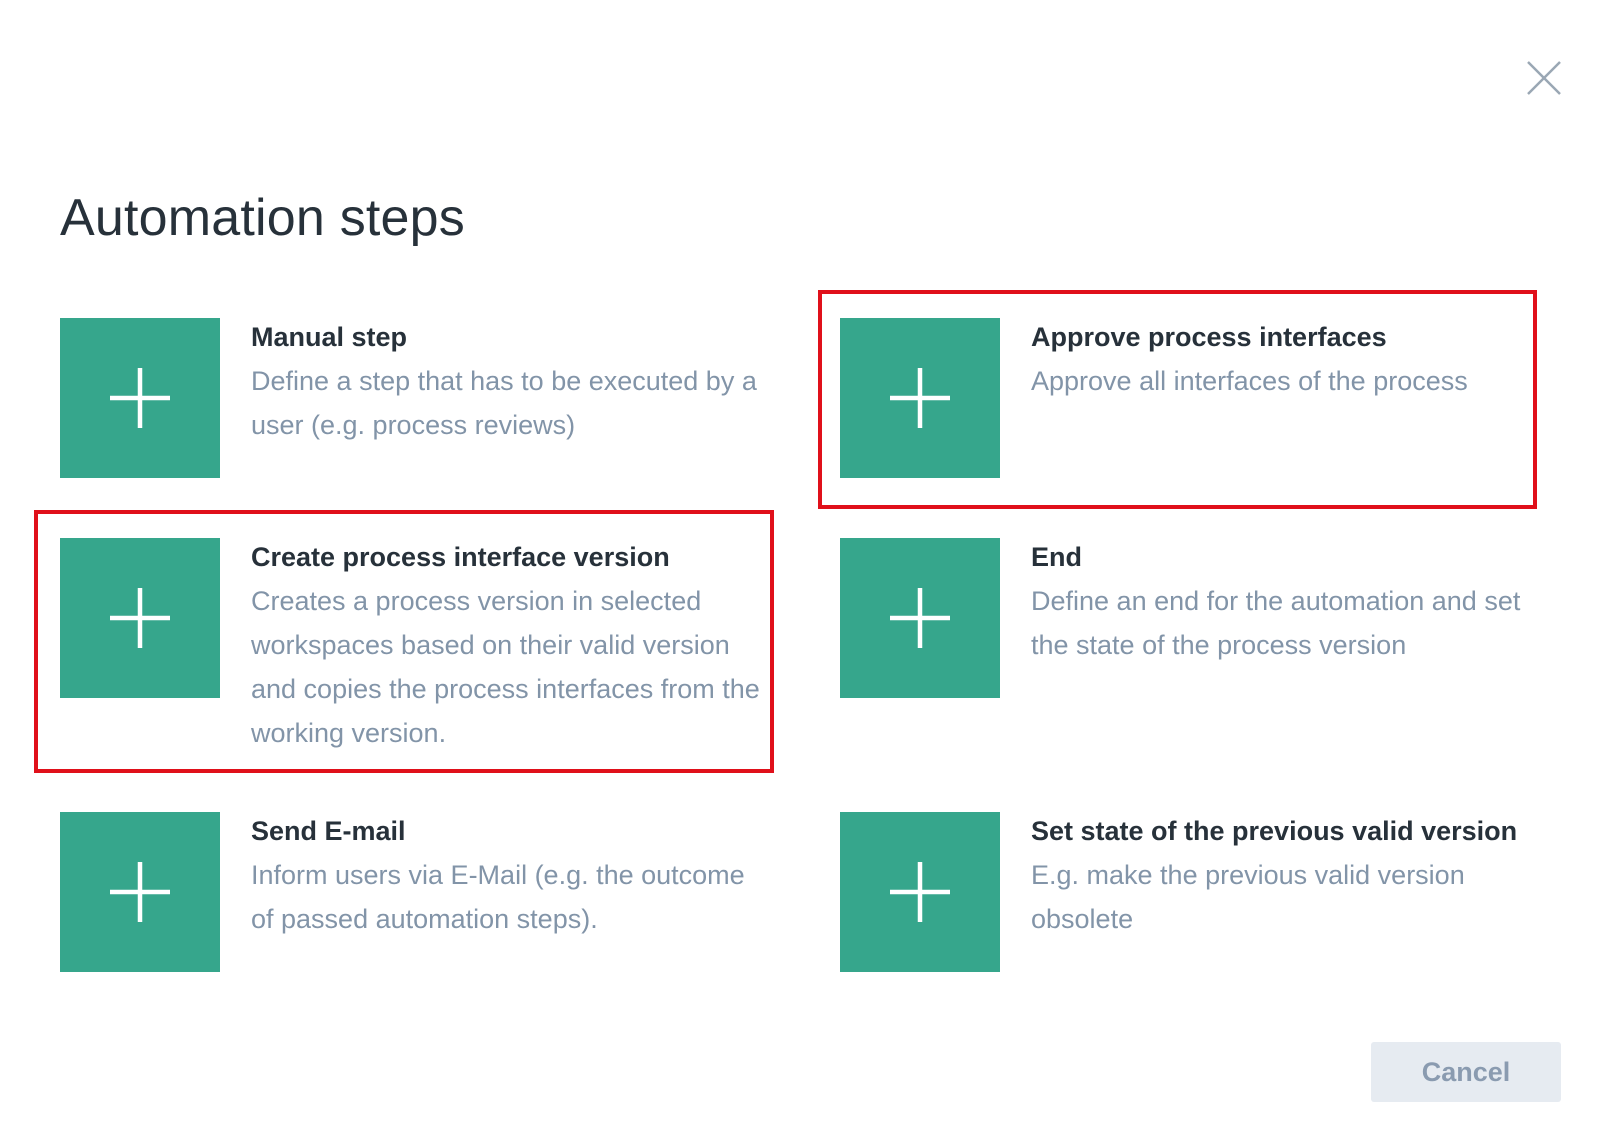 This screenshot has width=1600, height=1142. Describe the element at coordinates (1466, 1072) in the screenshot. I see `cancel-button: Cancel` at that location.